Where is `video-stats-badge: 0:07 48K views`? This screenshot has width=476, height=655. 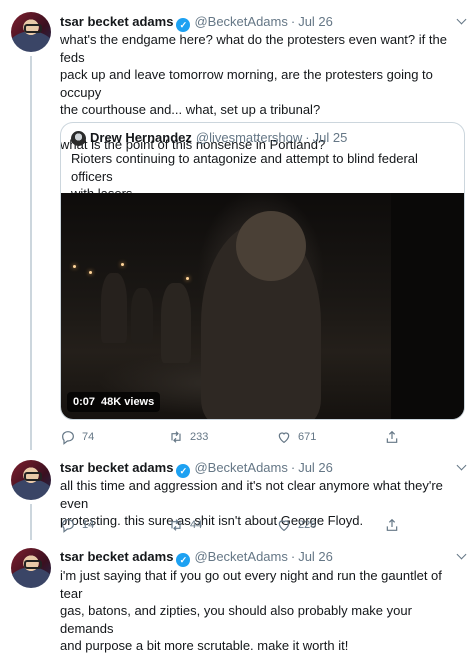 video-stats-badge: 0:07 48K views is located at coordinates (114, 402).